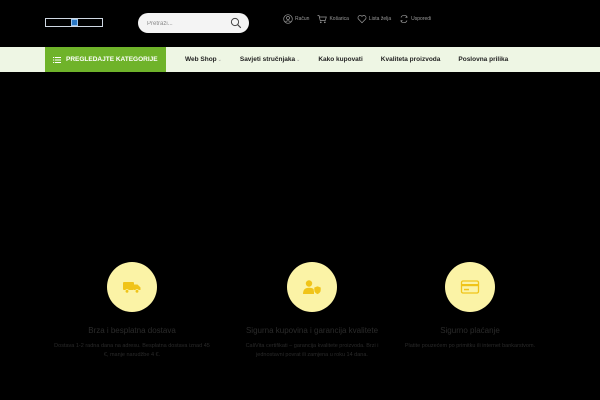  What do you see at coordinates (362, 19) in the screenshot?
I see `heart-icon` at bounding box center [362, 19].